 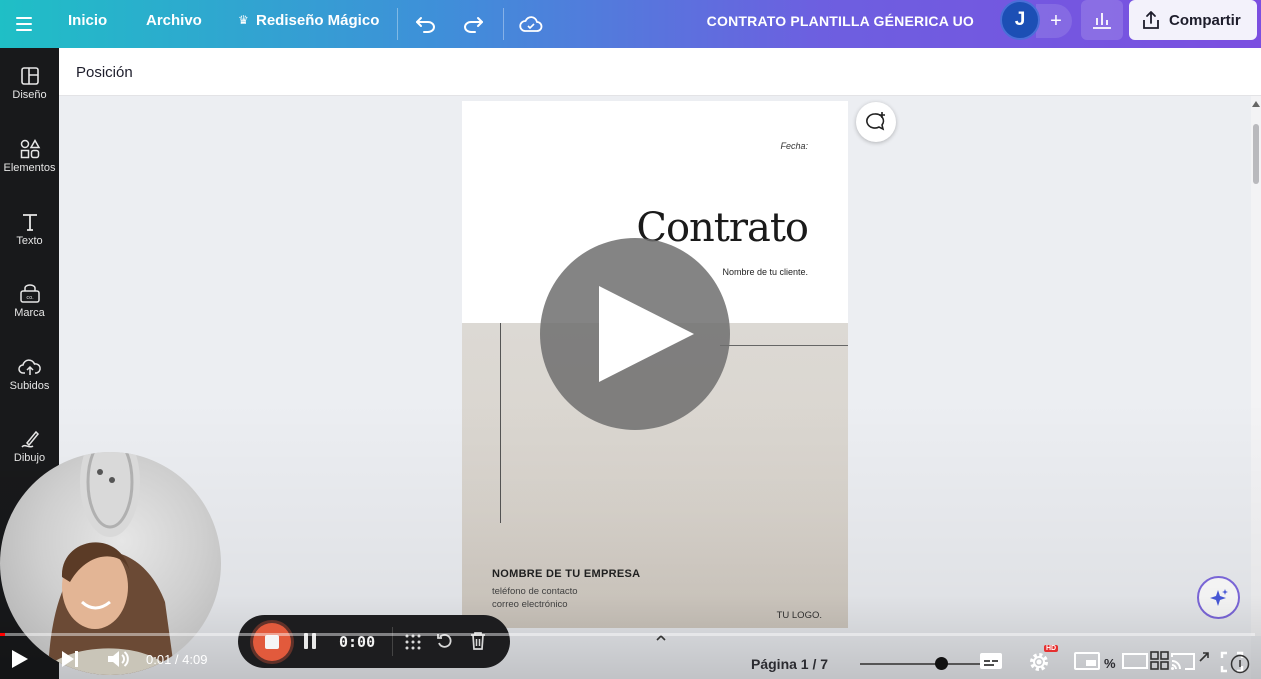 What do you see at coordinates (1205, 20) in the screenshot?
I see `share-label: Compartir` at bounding box center [1205, 20].